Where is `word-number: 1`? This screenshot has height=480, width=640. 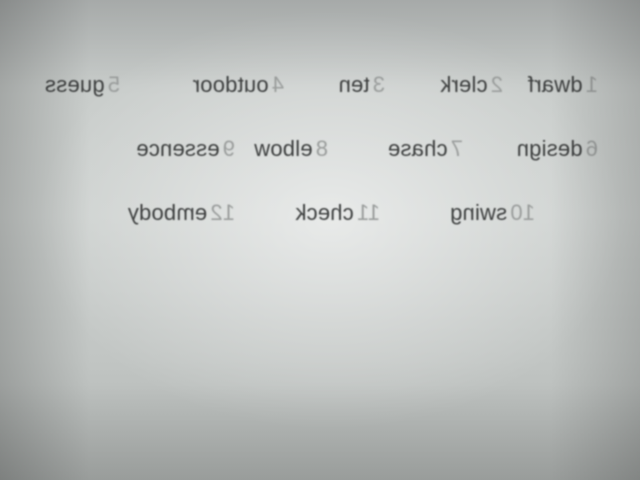 word-number: 1 is located at coordinates (591, 84).